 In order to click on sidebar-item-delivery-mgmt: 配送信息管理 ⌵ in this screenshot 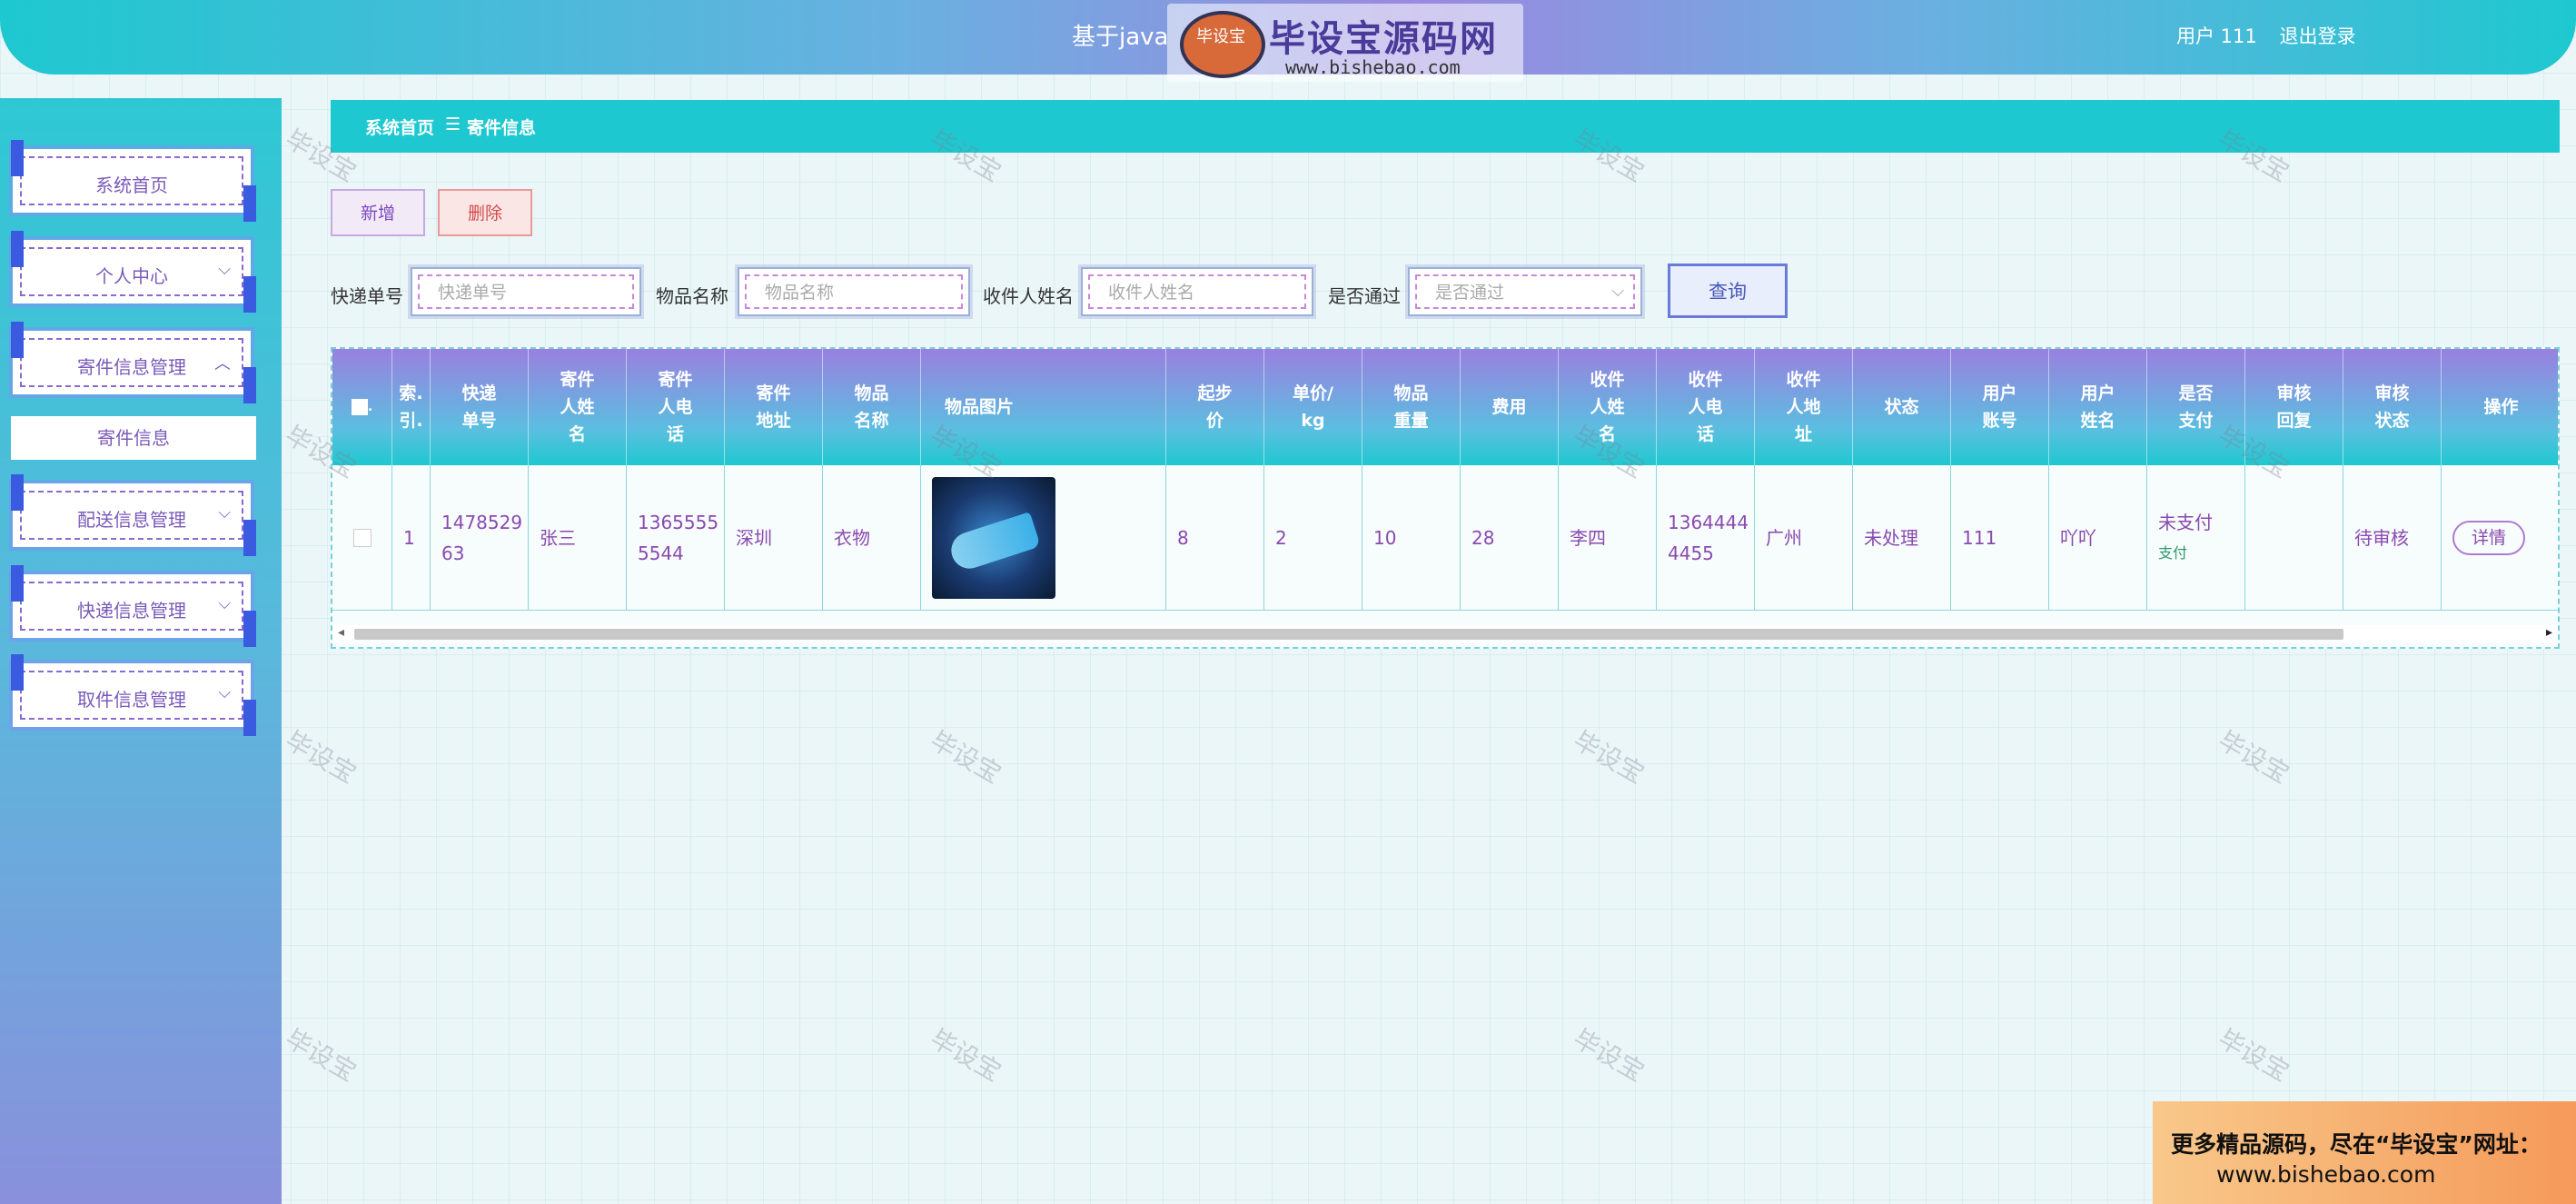, I will do `click(133, 515)`.